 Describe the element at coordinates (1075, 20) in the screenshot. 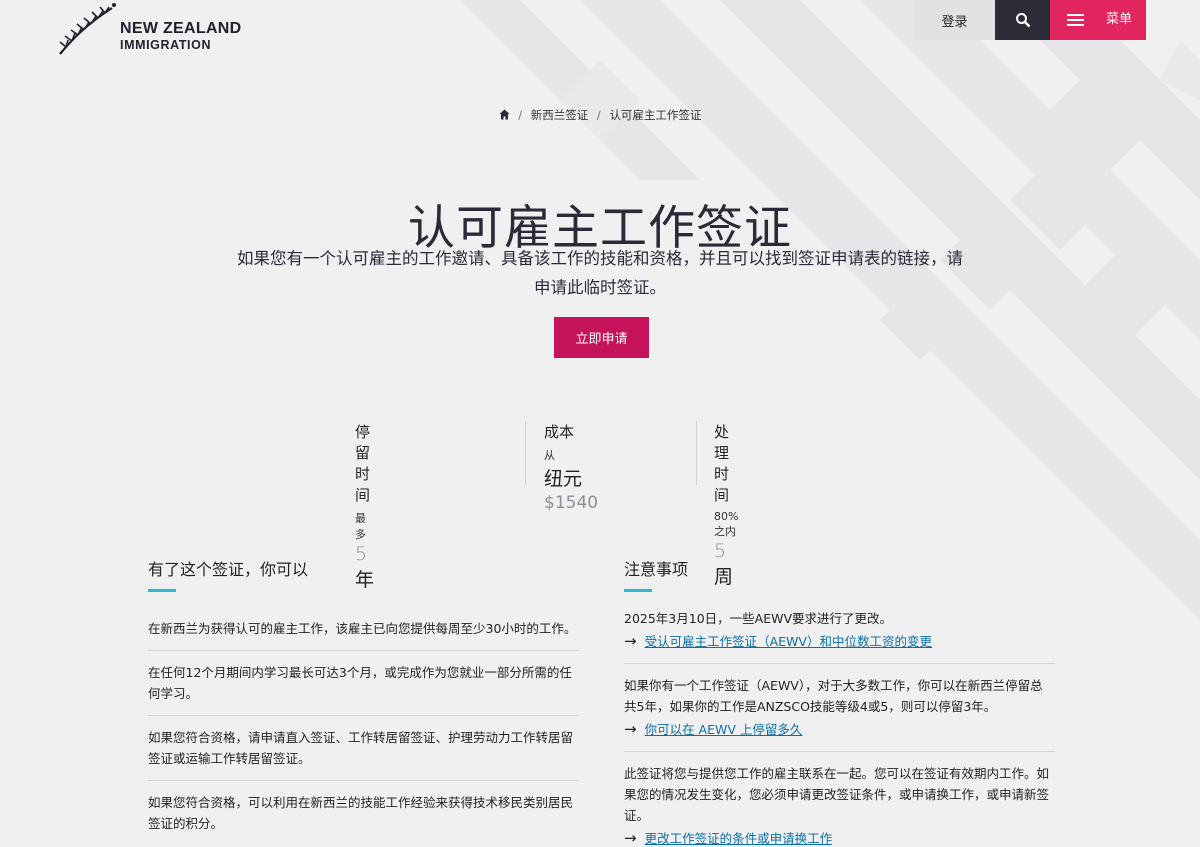

I see `hamburger-icon` at that location.